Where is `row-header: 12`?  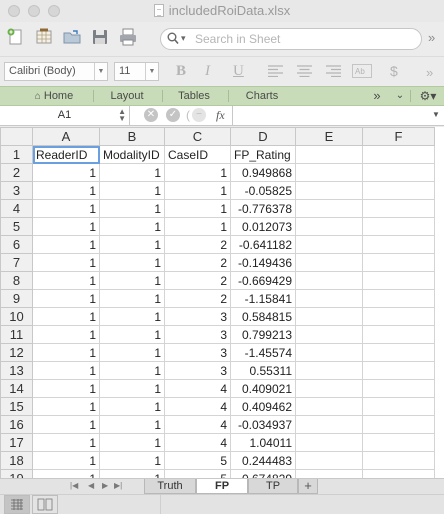
row-header: 12 is located at coordinates (16, 352).